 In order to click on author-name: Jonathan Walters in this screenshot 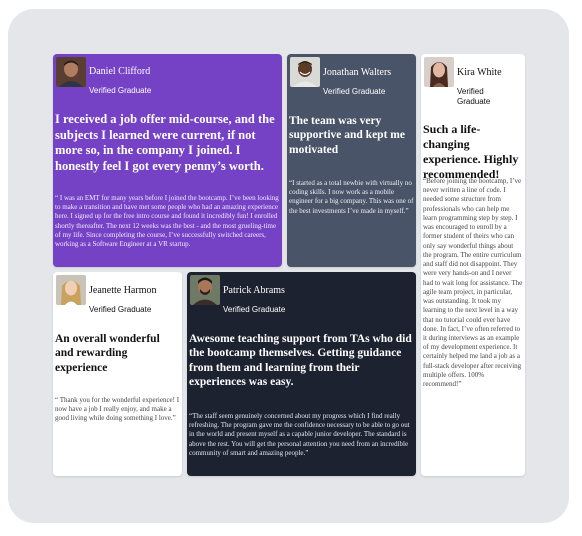, I will do `click(357, 72)`.